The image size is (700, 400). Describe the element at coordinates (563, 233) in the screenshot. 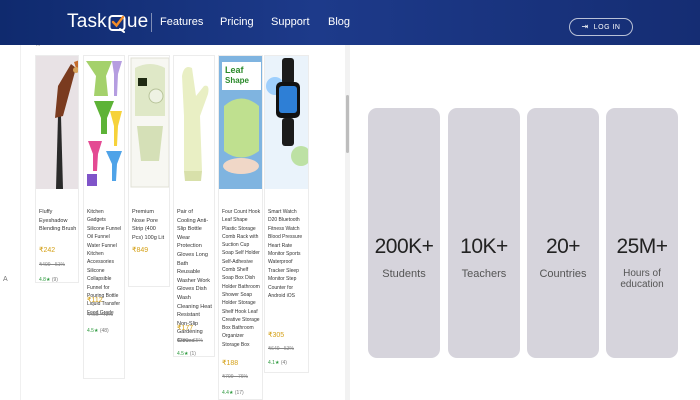

I see `stat-card-countries: 20+ Countries` at that location.